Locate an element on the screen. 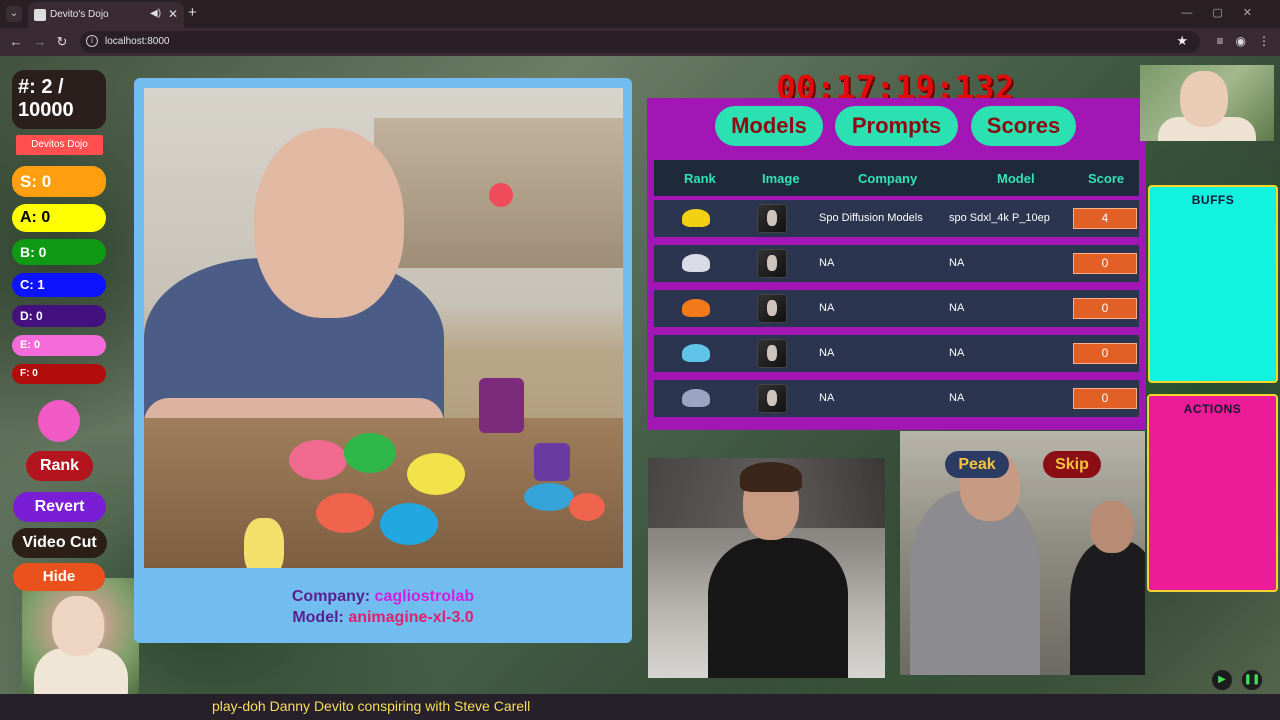 The width and height of the screenshot is (1280, 720). tab-search-icon: ⌄ is located at coordinates (14, 14).